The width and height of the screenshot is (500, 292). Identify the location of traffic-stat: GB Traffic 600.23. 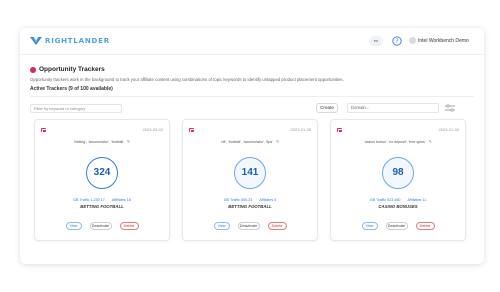
(238, 200).